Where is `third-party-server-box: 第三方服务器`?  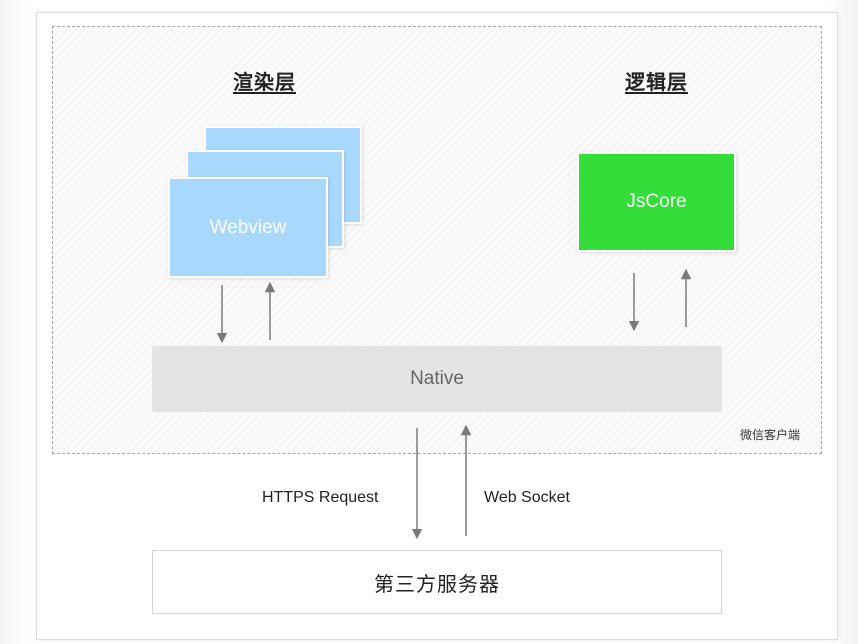 third-party-server-box: 第三方服务器 is located at coordinates (437, 582).